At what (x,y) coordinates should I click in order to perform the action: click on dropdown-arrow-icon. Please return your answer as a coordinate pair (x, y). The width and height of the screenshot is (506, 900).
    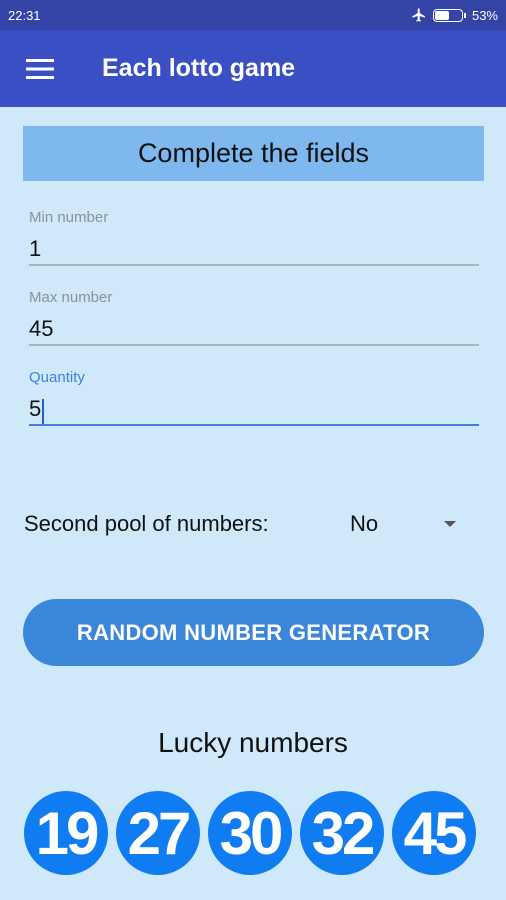
    Looking at the image, I should click on (450, 524).